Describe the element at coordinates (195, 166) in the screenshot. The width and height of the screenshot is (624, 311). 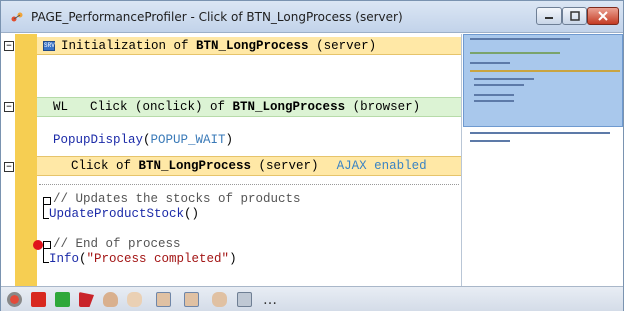
I see `block3-name: BTN_LongProcess` at that location.